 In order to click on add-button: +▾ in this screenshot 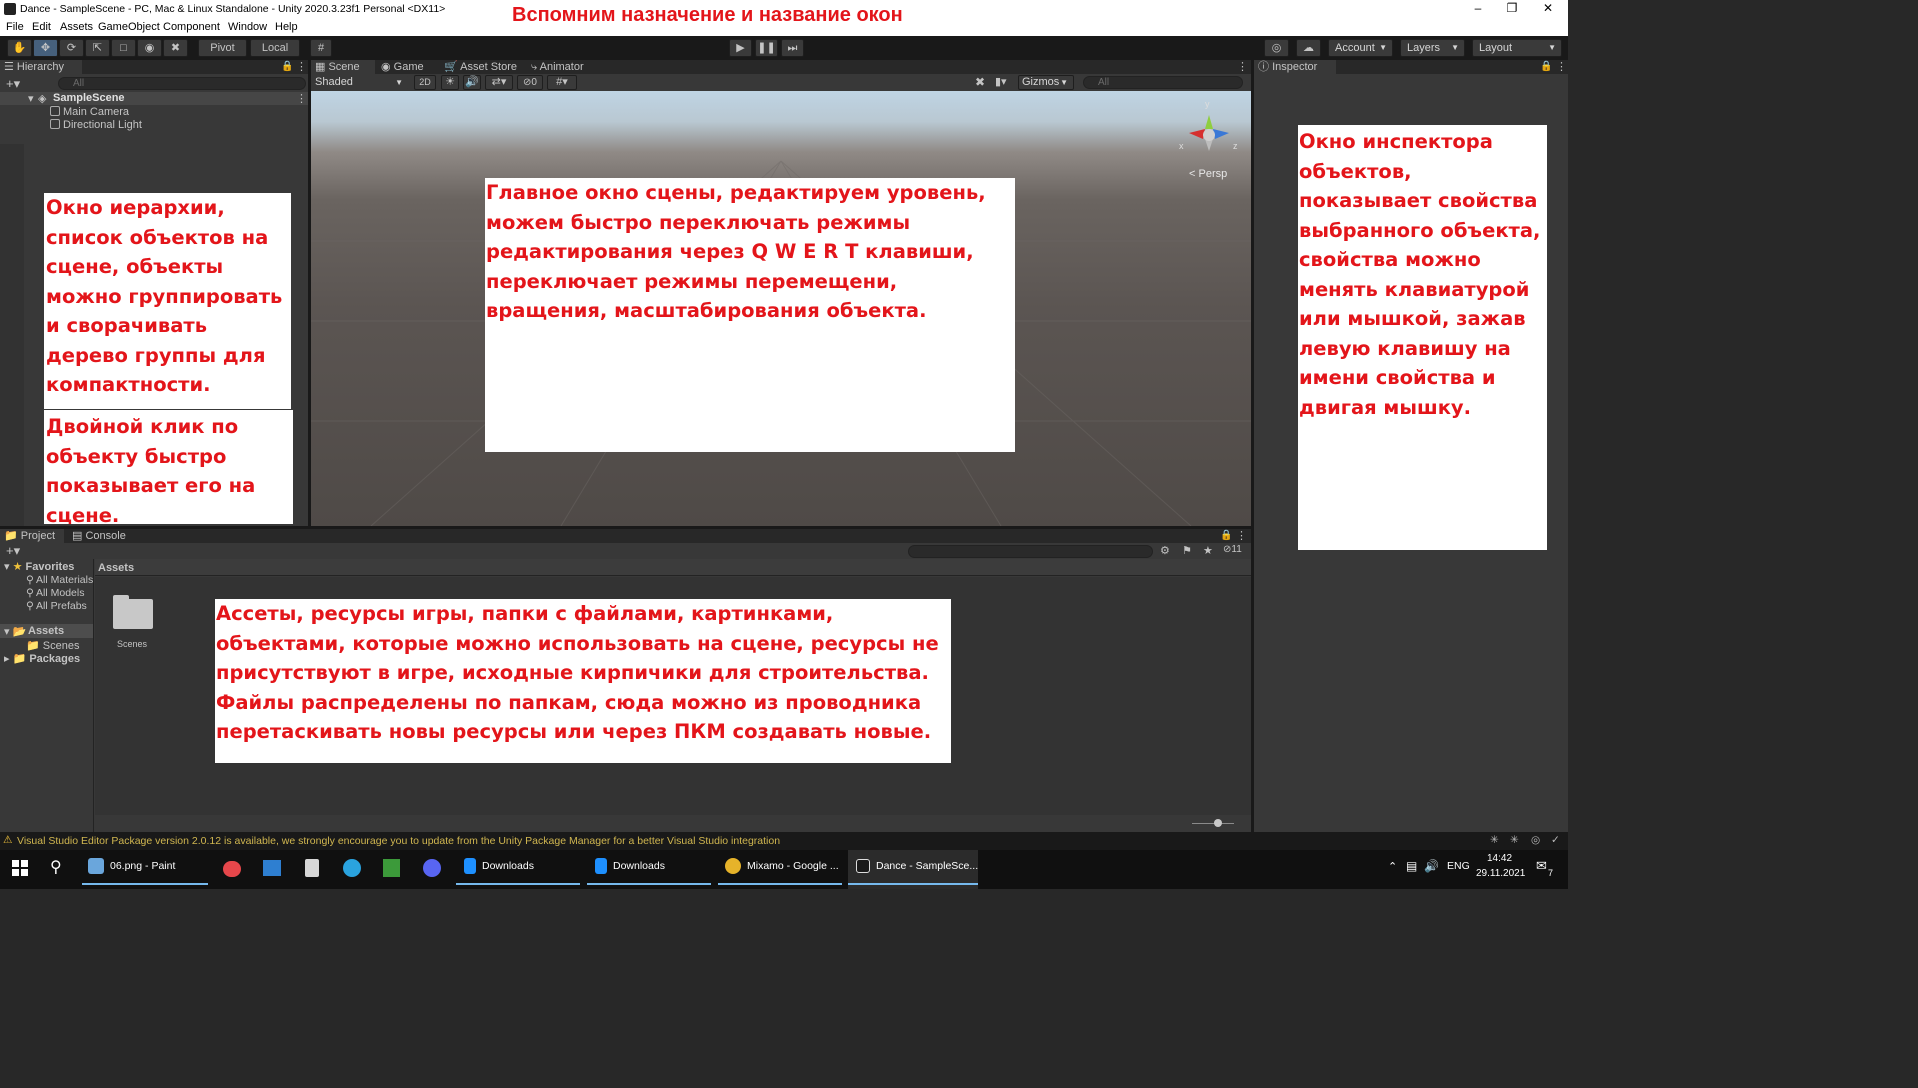, I will do `click(13, 84)`.